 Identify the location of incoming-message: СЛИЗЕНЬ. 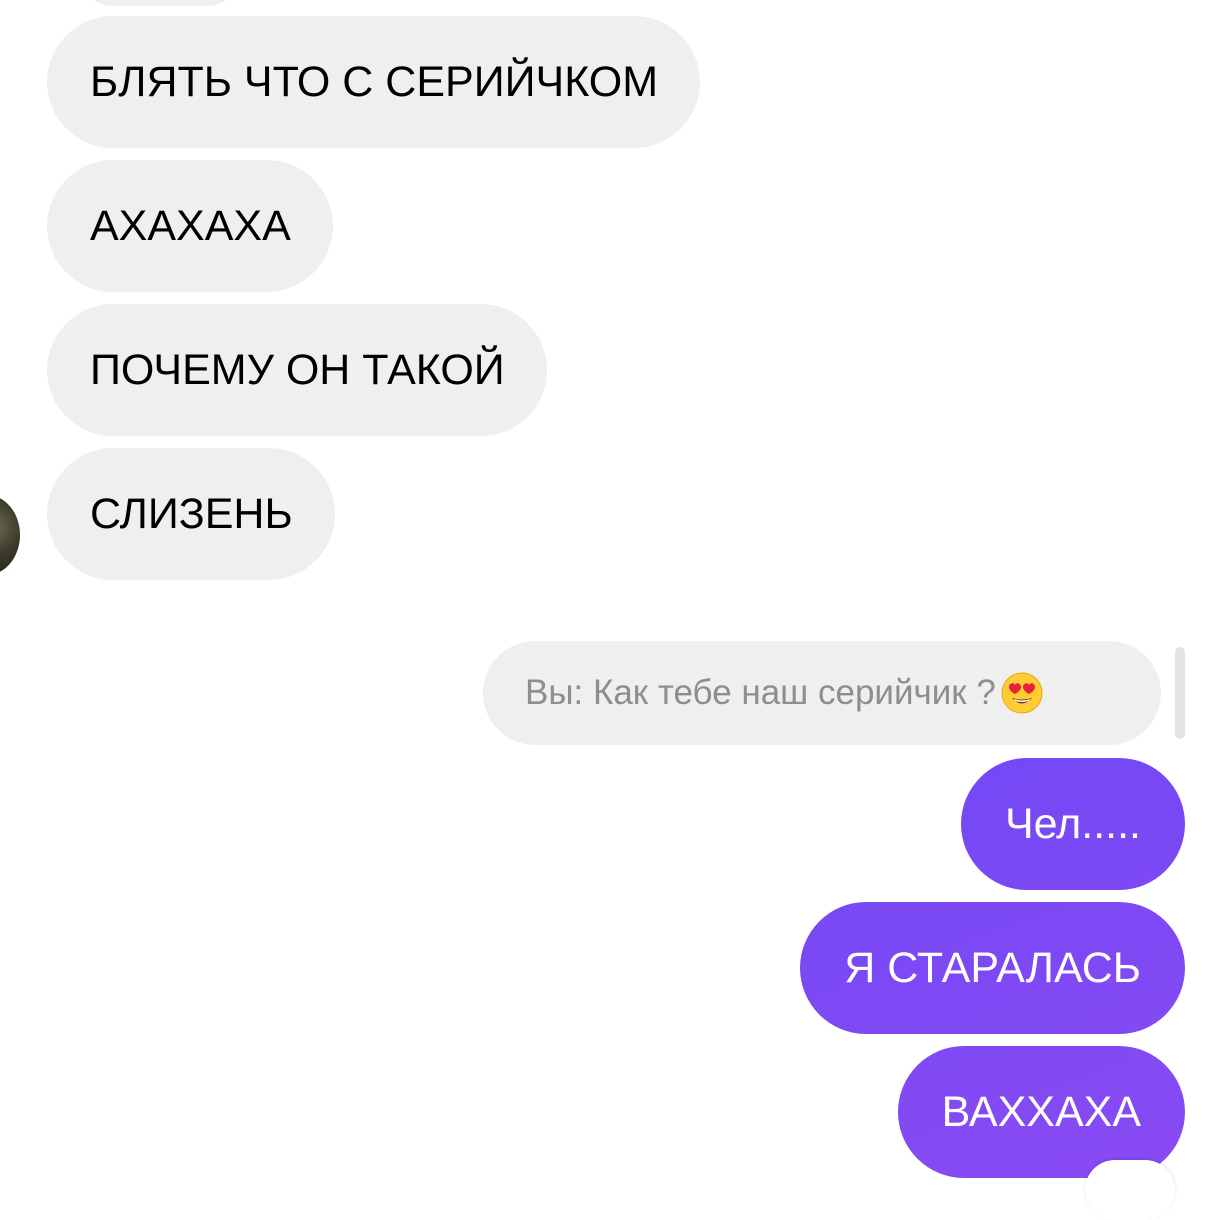
(191, 514).